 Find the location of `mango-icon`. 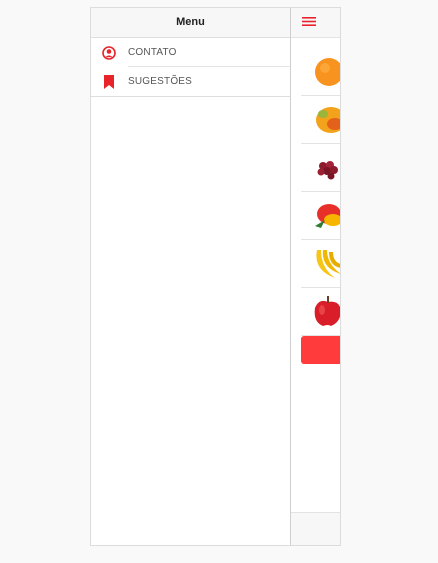

mango-icon is located at coordinates (327, 216).